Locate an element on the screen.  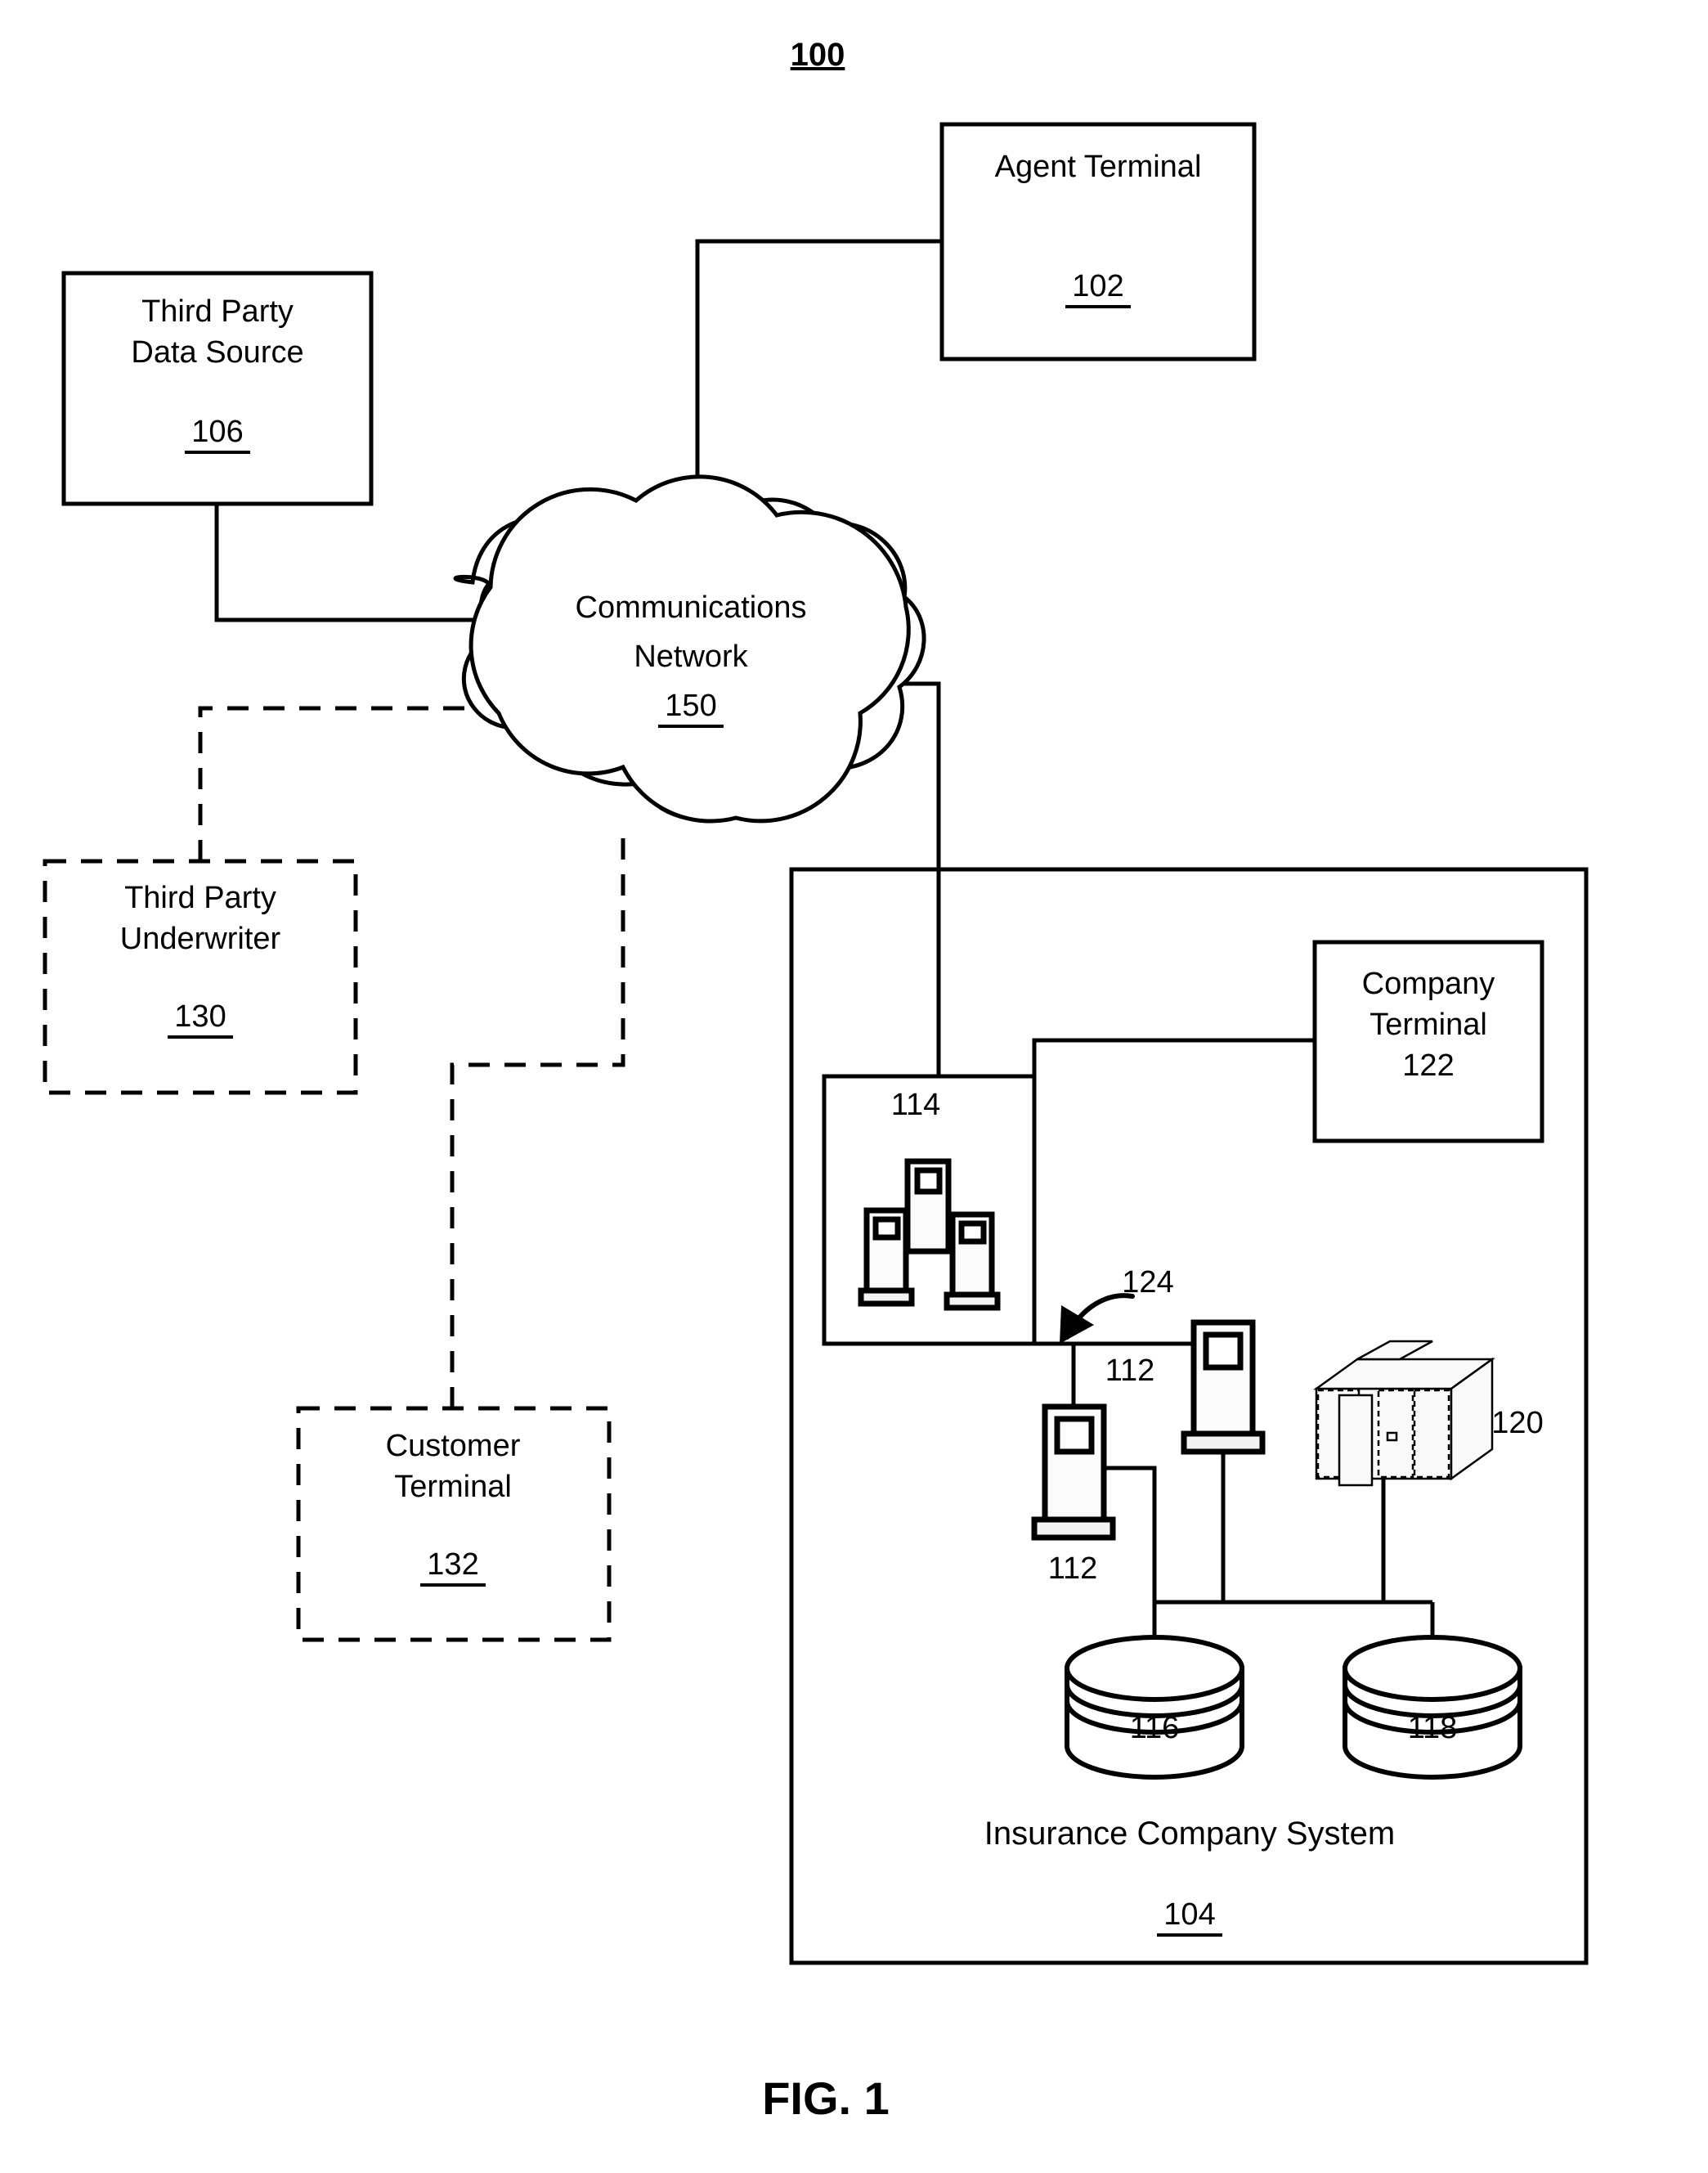
database-right-node: 118 is located at coordinates (1433, 1707).